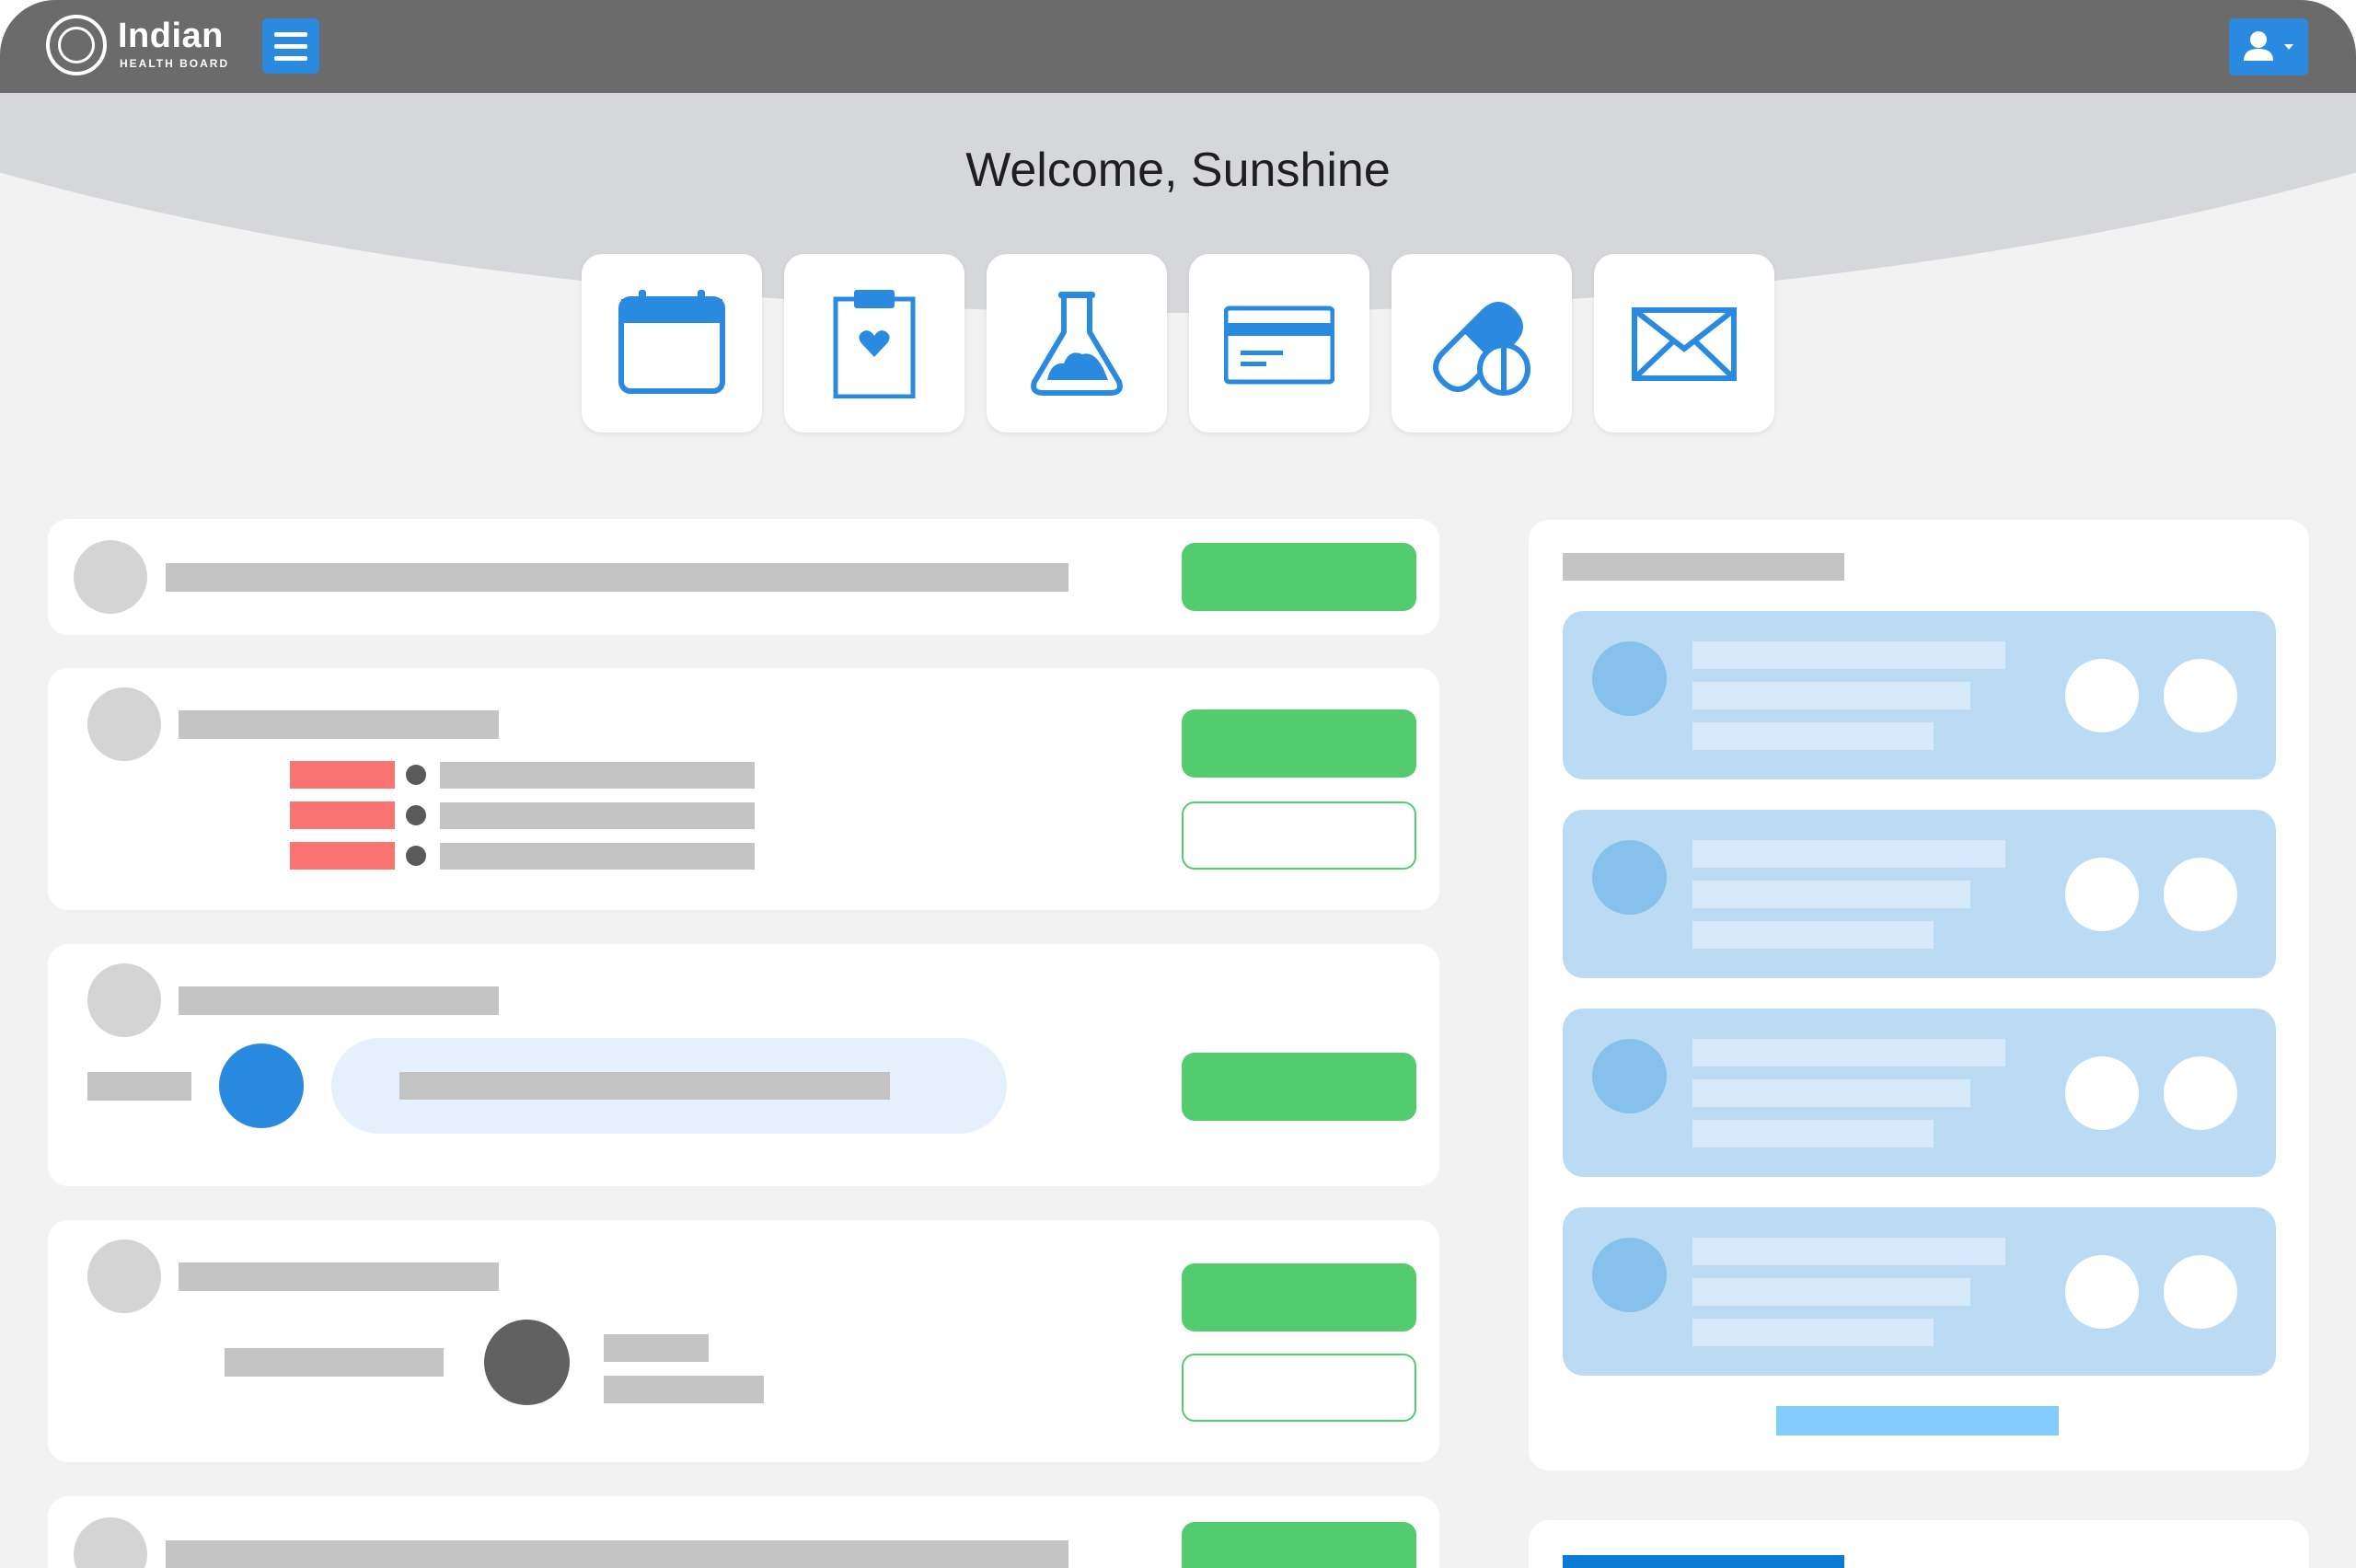 Image resolution: width=2356 pixels, height=1568 pixels. What do you see at coordinates (1481, 349) in the screenshot?
I see `pills-icon` at bounding box center [1481, 349].